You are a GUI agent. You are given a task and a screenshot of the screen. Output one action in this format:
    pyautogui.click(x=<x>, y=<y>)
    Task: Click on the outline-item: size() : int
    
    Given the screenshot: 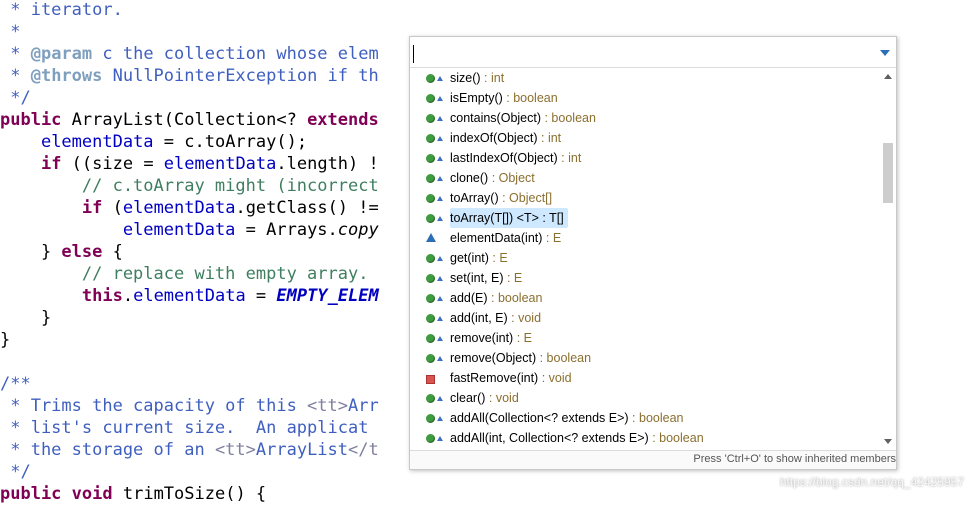 What is the action you would take?
    pyautogui.click(x=467, y=78)
    